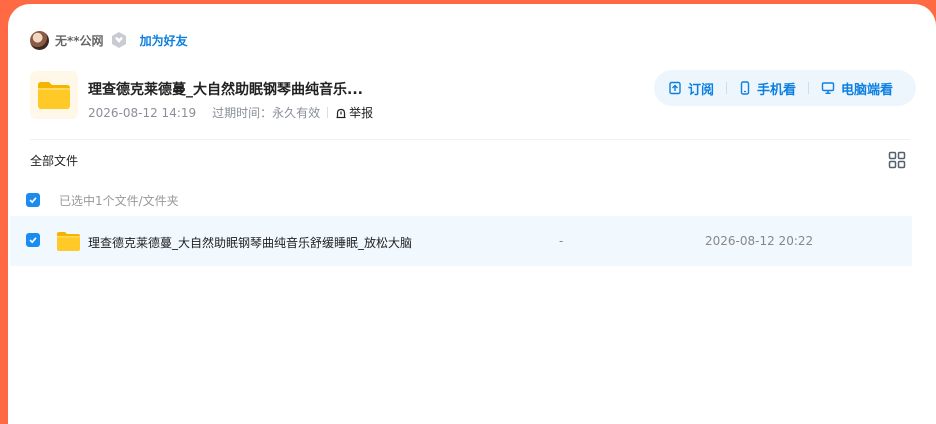 The height and width of the screenshot is (424, 936). Describe the element at coordinates (250, 242) in the screenshot. I see `file-name: 理查德克莱德蔓_大自然助眠钢琴曲纯音乐舒缓睡眠_放松大脑` at that location.